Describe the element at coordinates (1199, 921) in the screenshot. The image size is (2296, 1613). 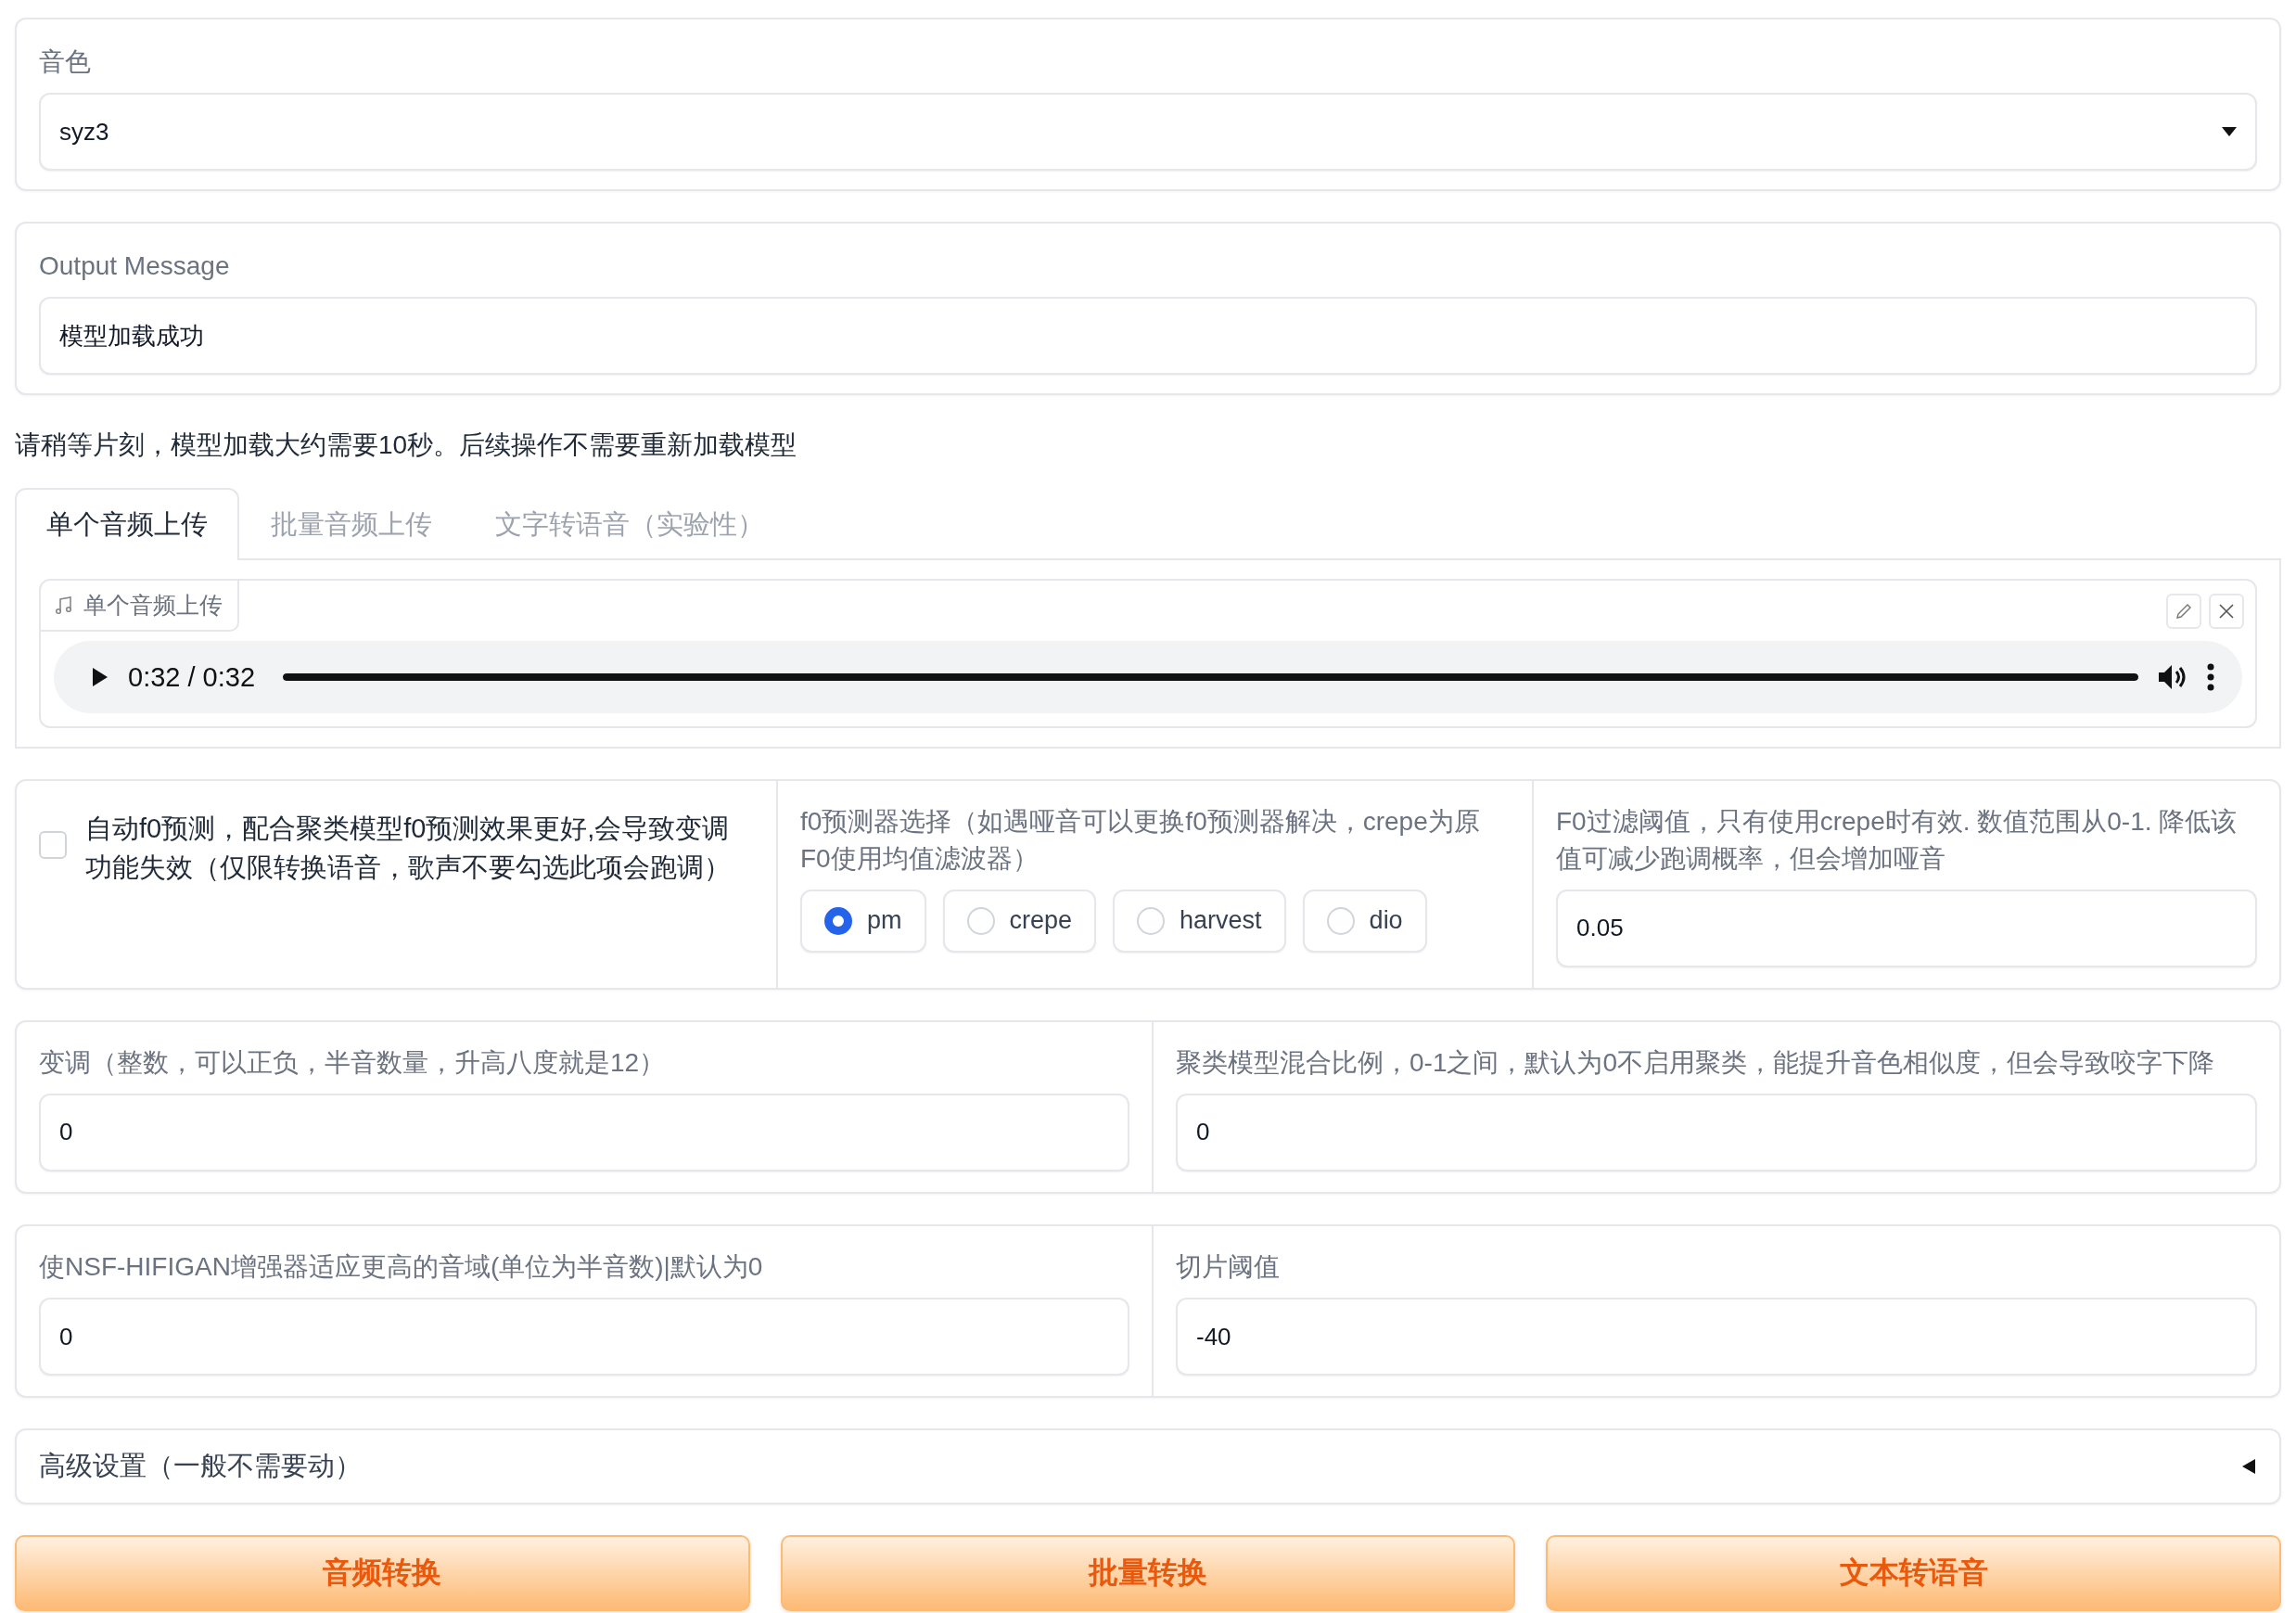
I see `radio-option: harvest` at that location.